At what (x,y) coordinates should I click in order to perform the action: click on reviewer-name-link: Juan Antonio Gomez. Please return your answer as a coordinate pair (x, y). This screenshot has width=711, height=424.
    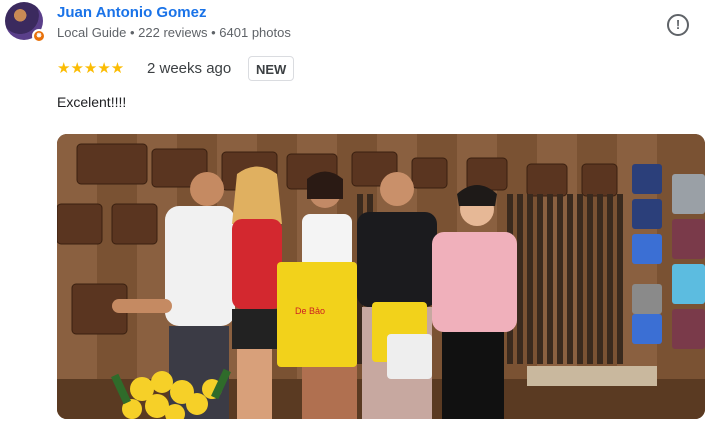
    Looking at the image, I should click on (131, 12).